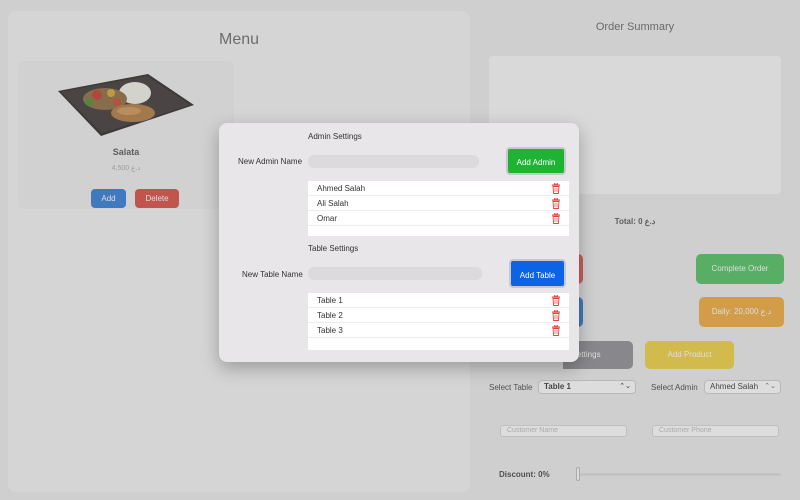 The width and height of the screenshot is (800, 500). I want to click on list-item: Table 1, so click(438, 300).